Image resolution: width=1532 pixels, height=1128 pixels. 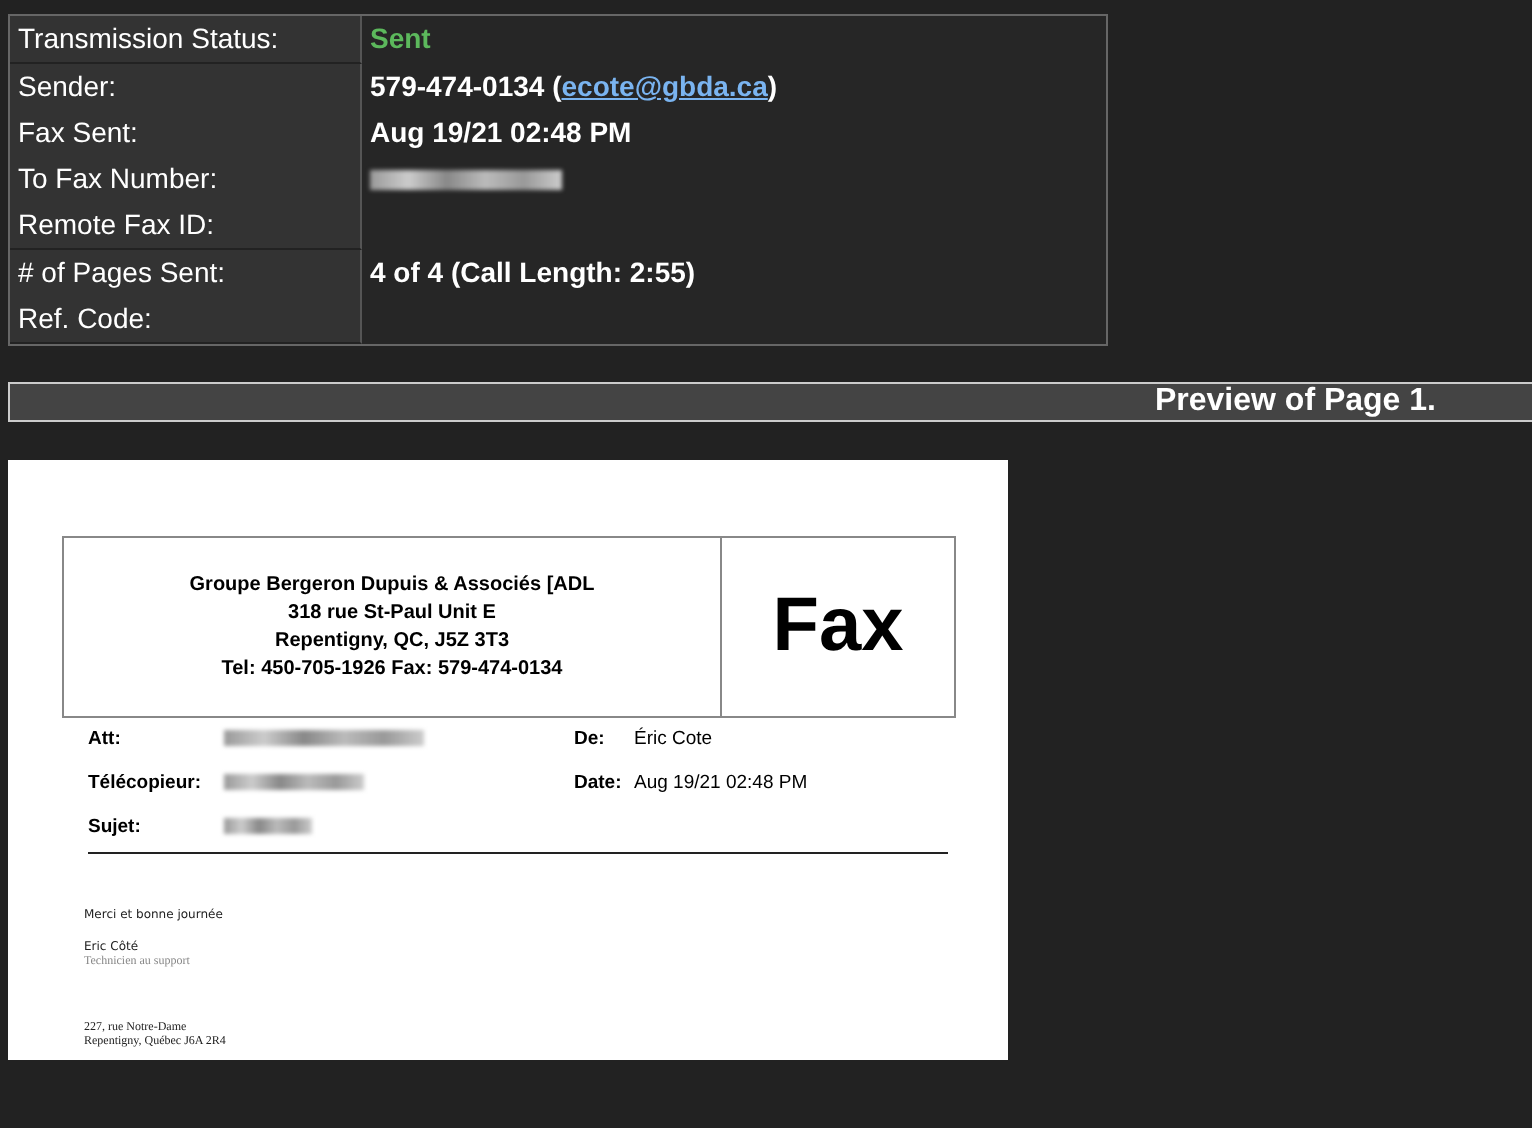 I want to click on fax-field-label: De:, so click(x=590, y=738).